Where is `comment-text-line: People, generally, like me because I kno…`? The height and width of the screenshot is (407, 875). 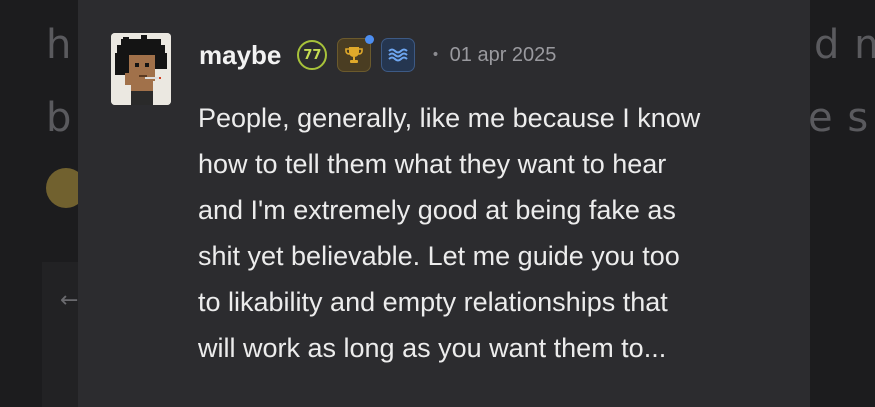
comment-text-line: People, generally, like me because I kno… is located at coordinates (449, 118).